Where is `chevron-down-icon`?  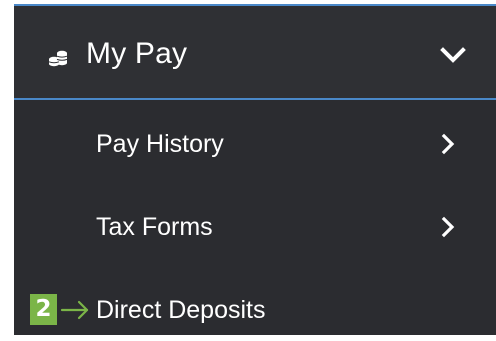 chevron-down-icon is located at coordinates (453, 55).